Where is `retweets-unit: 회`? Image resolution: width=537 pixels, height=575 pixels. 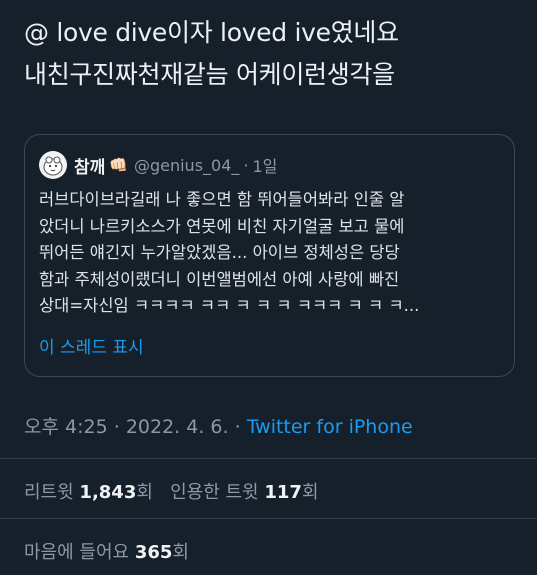 retweets-unit: 회 is located at coordinates (144, 492).